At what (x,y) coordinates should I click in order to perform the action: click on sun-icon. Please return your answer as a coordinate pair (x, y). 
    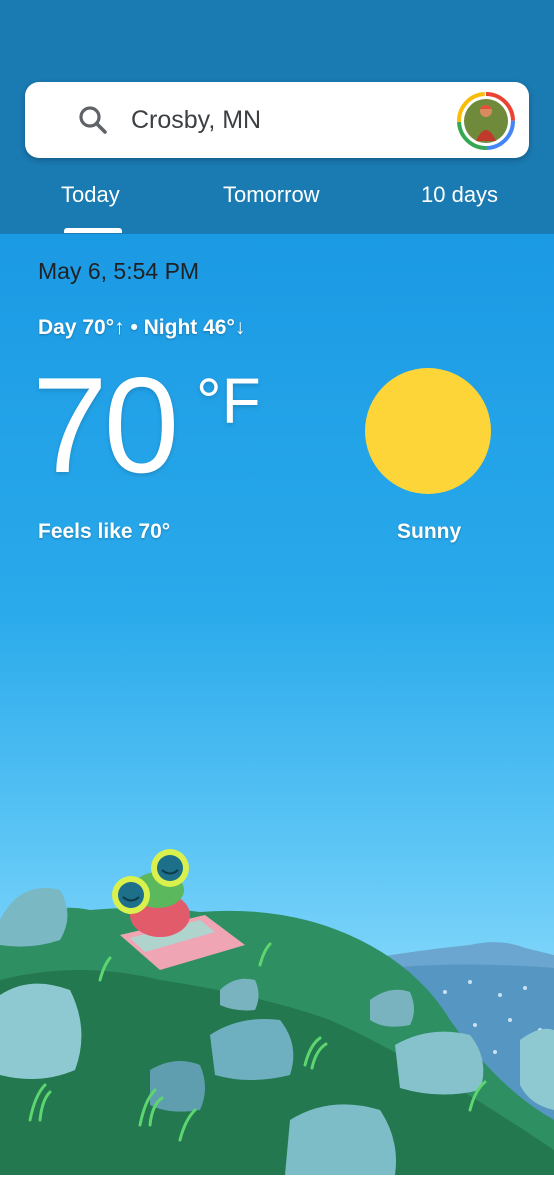
    Looking at the image, I should click on (428, 431).